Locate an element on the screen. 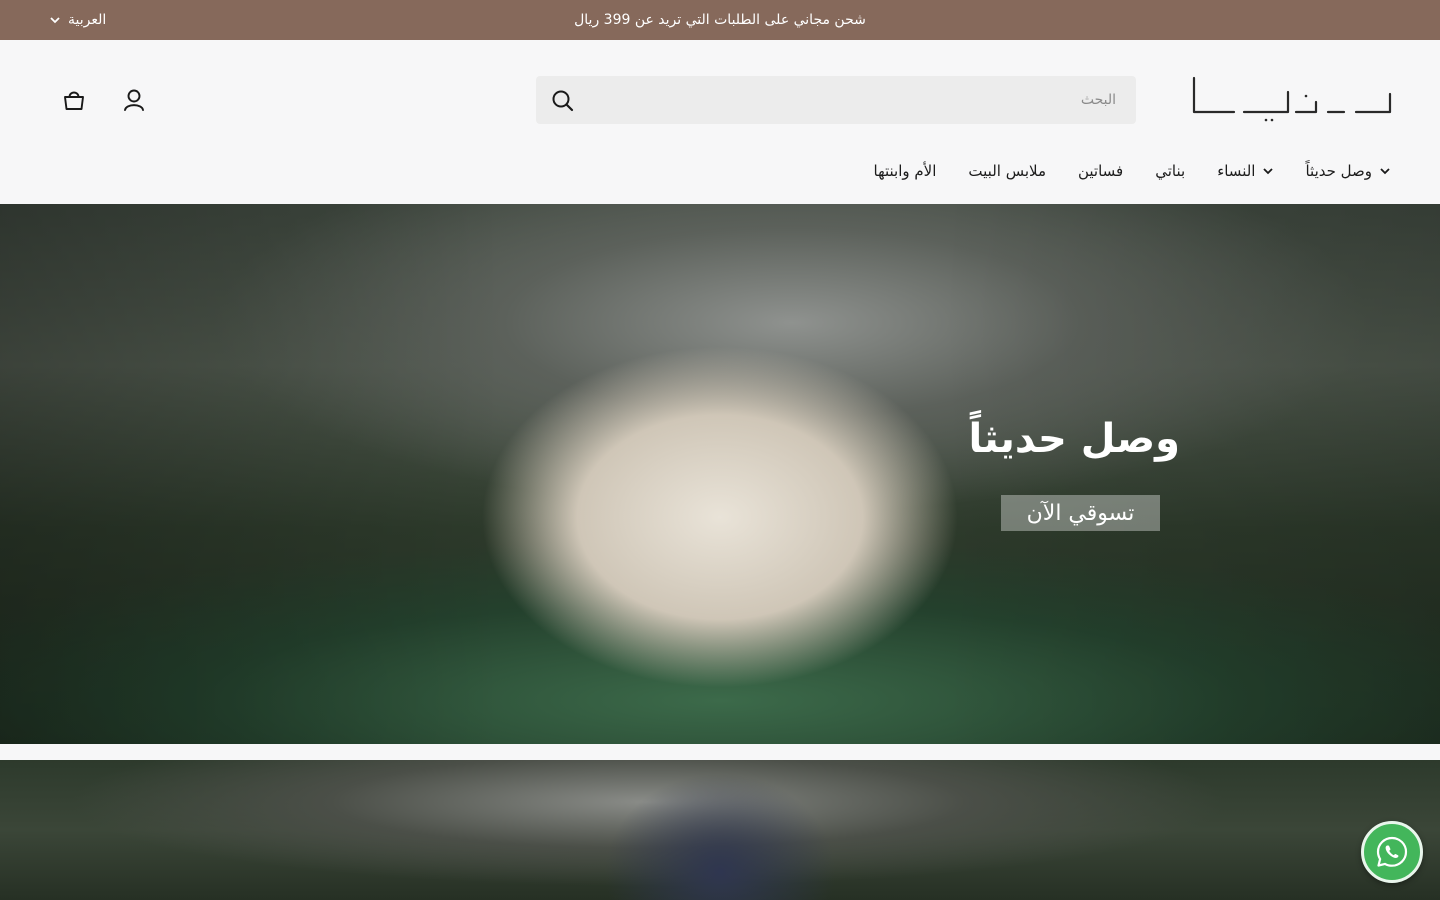 This screenshot has width=1440, height=900. nav-item-label: الأم وابنتها is located at coordinates (905, 171).